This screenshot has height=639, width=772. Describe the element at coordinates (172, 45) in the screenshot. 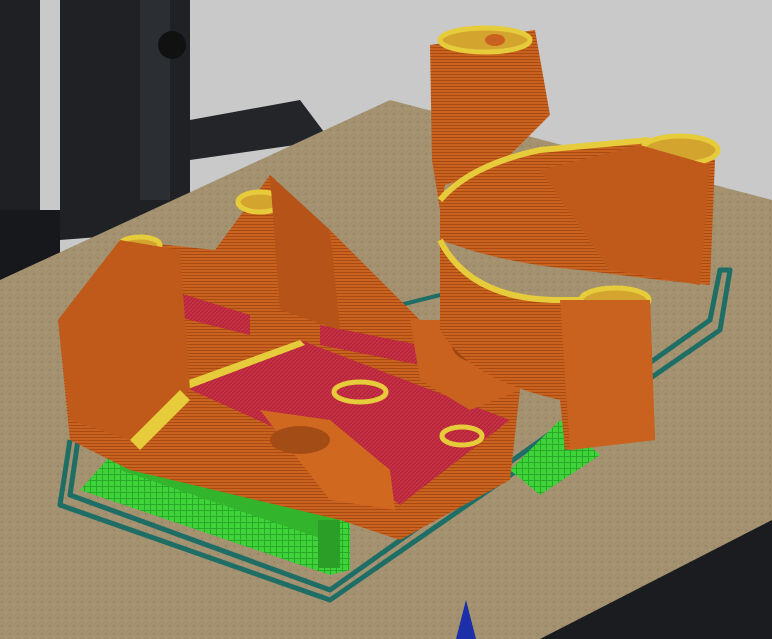

I see `frame-bolt` at that location.